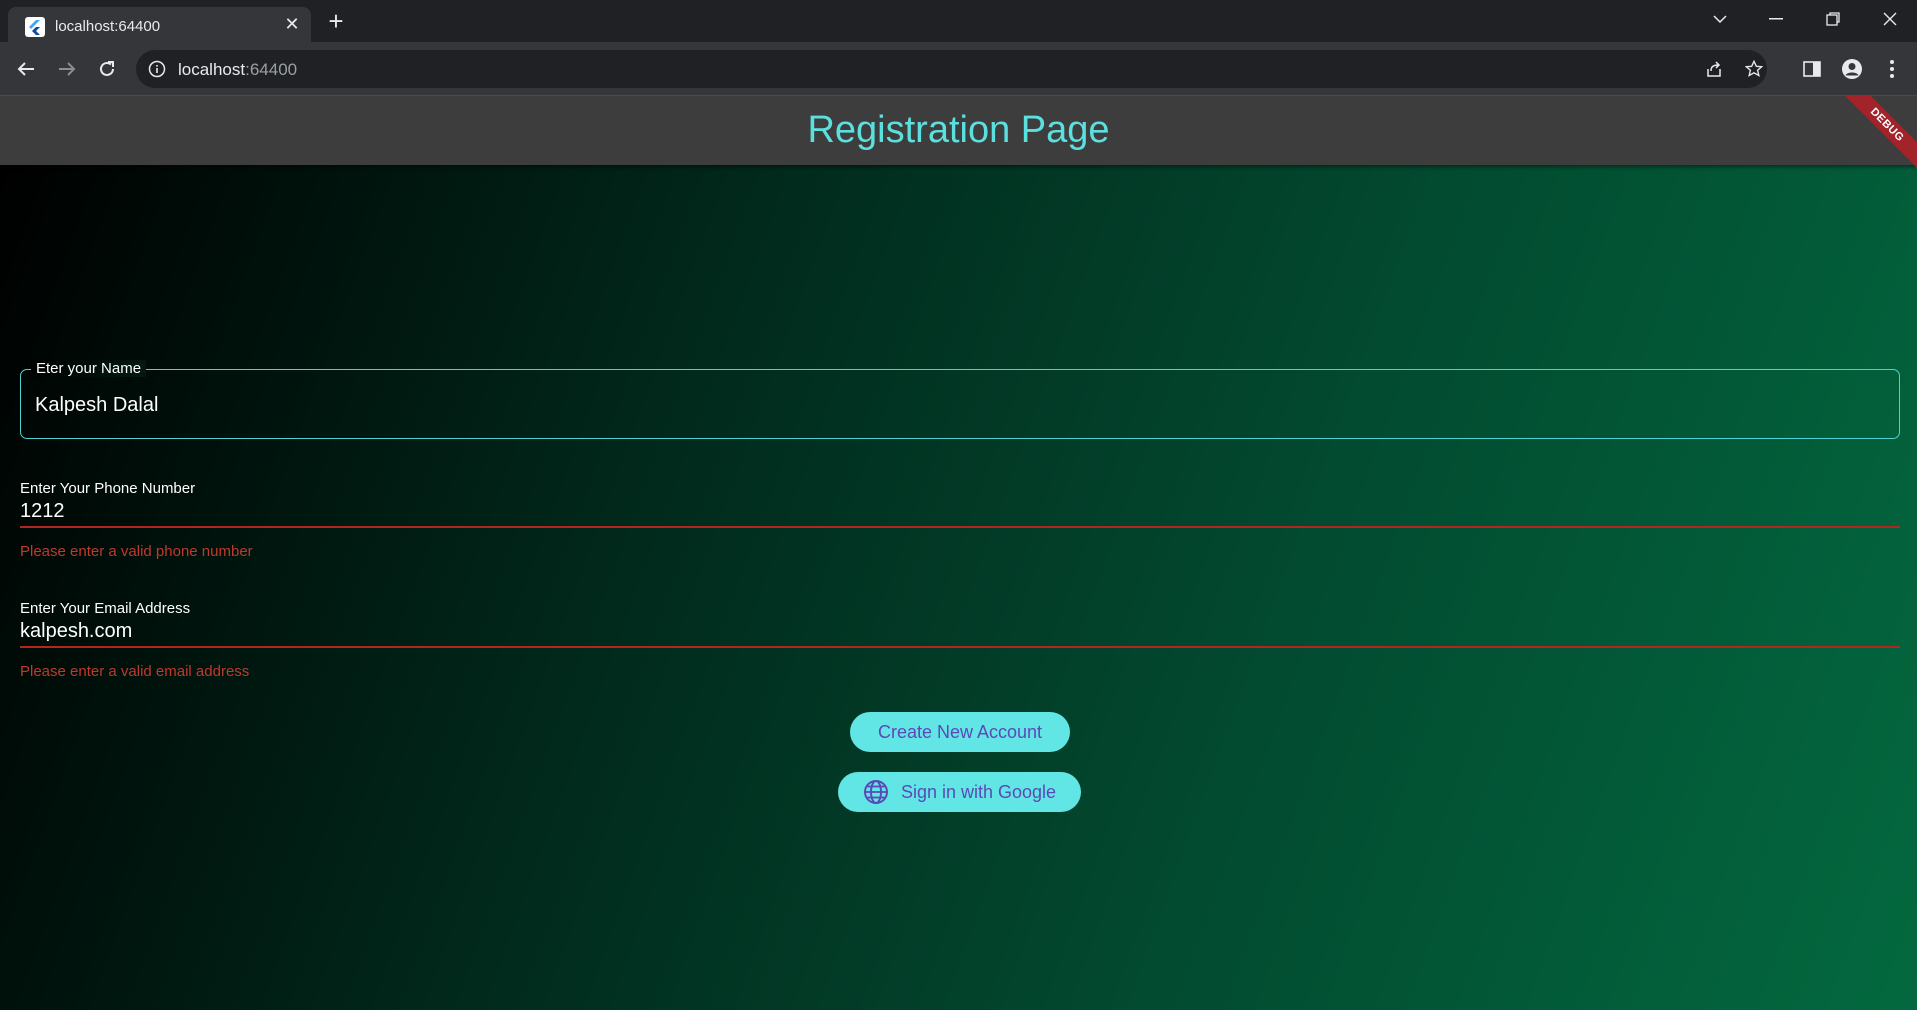 Image resolution: width=1917 pixels, height=1010 pixels. Describe the element at coordinates (1754, 69) in the screenshot. I see `star-icon` at that location.